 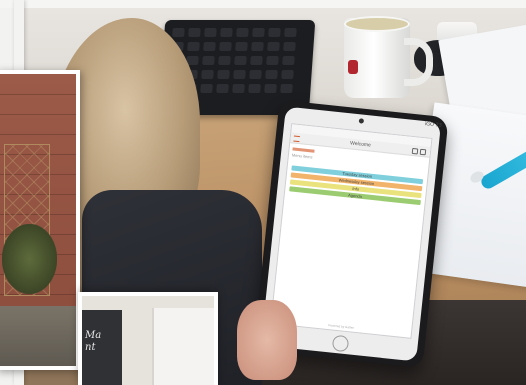 What do you see at coordinates (415, 151) in the screenshot?
I see `share-icon` at bounding box center [415, 151].